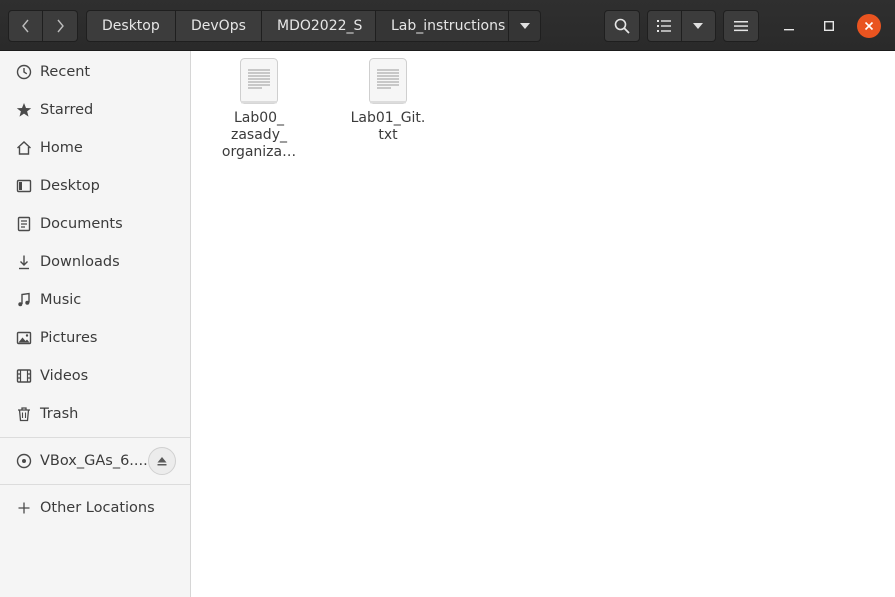  I want to click on home-icon, so click(24, 148).